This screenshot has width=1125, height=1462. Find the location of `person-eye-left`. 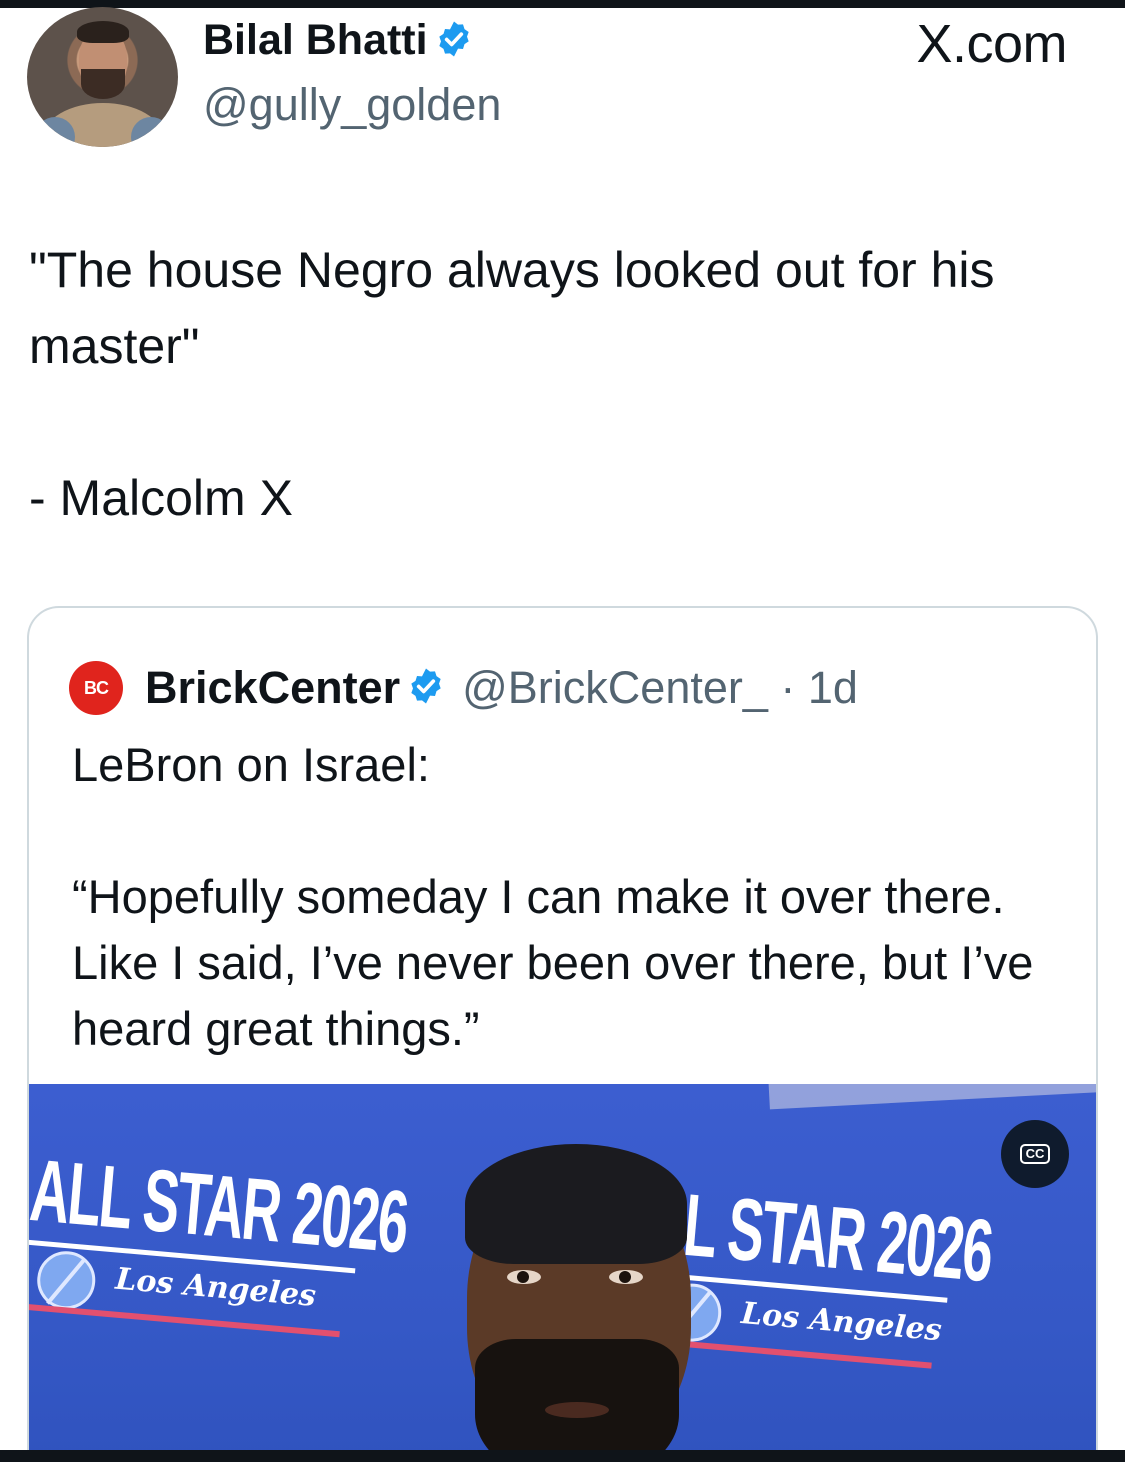

person-eye-left is located at coordinates (524, 1277).